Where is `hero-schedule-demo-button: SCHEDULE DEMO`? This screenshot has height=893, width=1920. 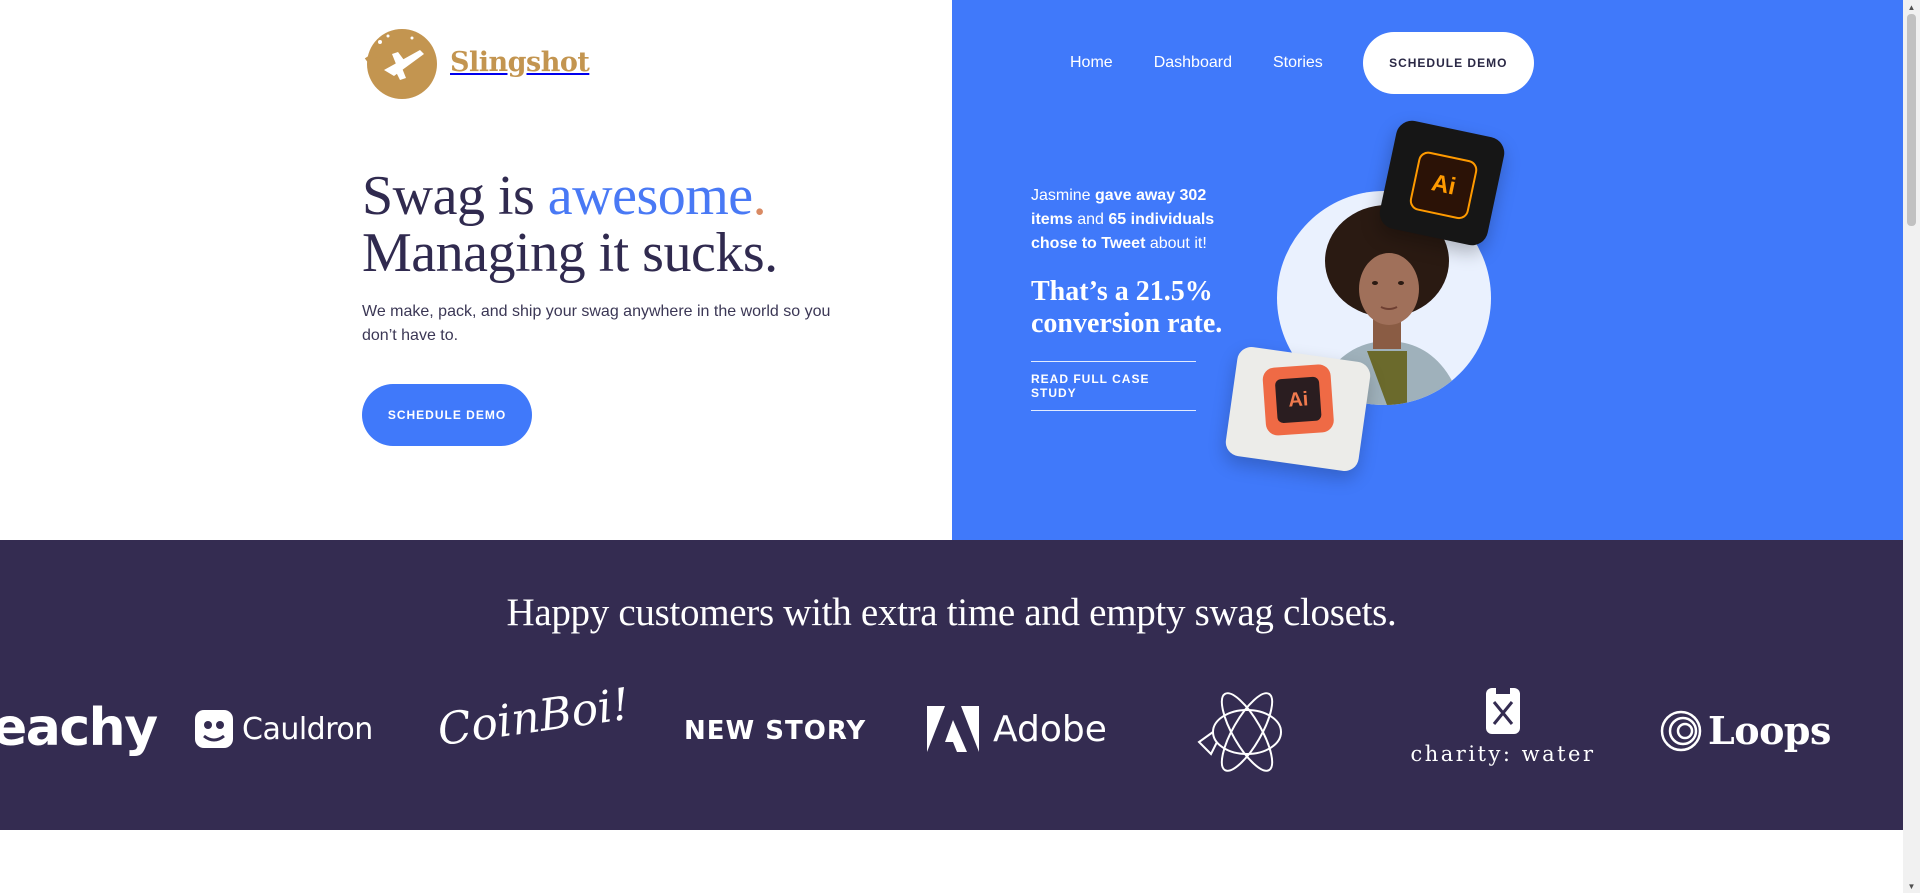 hero-schedule-demo-button: SCHEDULE DEMO is located at coordinates (447, 415).